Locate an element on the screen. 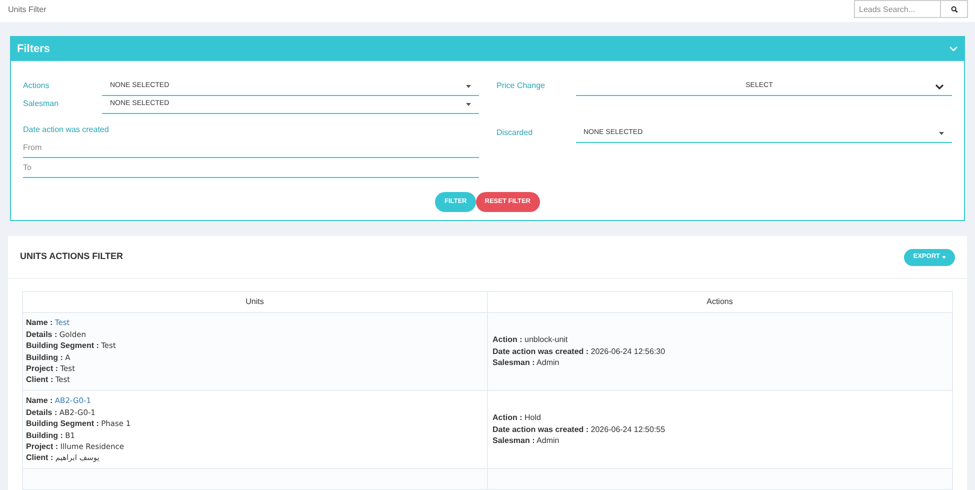 This screenshot has width=975, height=490. filter-label: Discarded is located at coordinates (515, 133).